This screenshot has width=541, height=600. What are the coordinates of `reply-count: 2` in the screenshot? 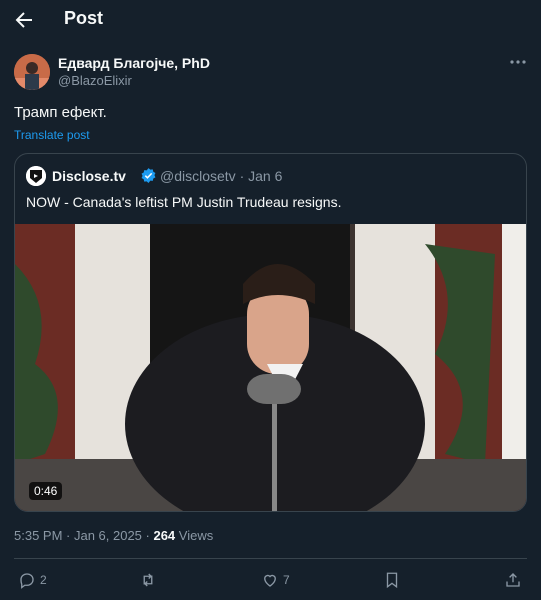 It's located at (43, 580).